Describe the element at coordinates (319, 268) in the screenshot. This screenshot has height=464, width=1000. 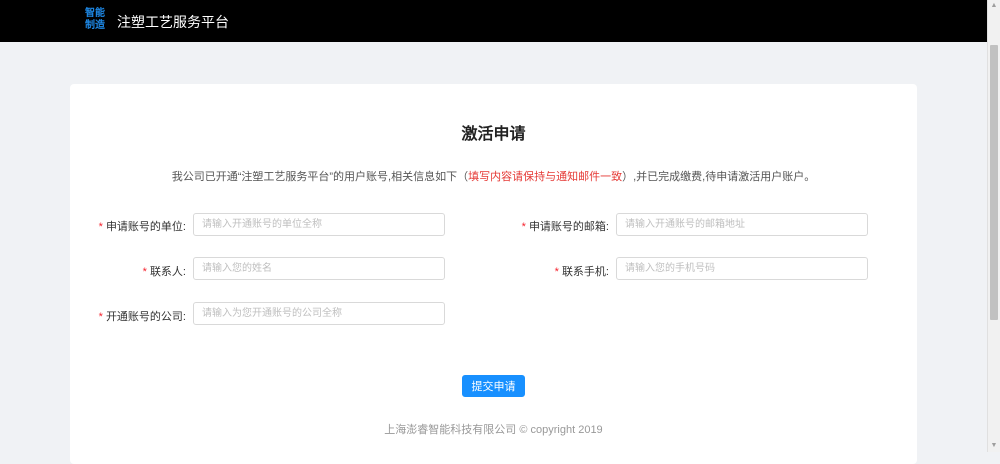
I see `contact-person-input` at that location.